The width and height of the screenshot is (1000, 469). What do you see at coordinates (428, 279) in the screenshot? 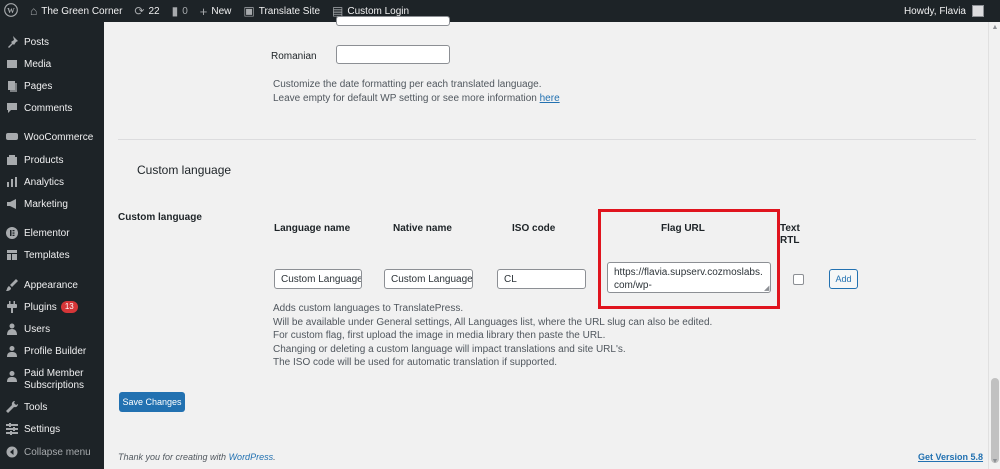
I see `native-name-input: Custom Language` at bounding box center [428, 279].